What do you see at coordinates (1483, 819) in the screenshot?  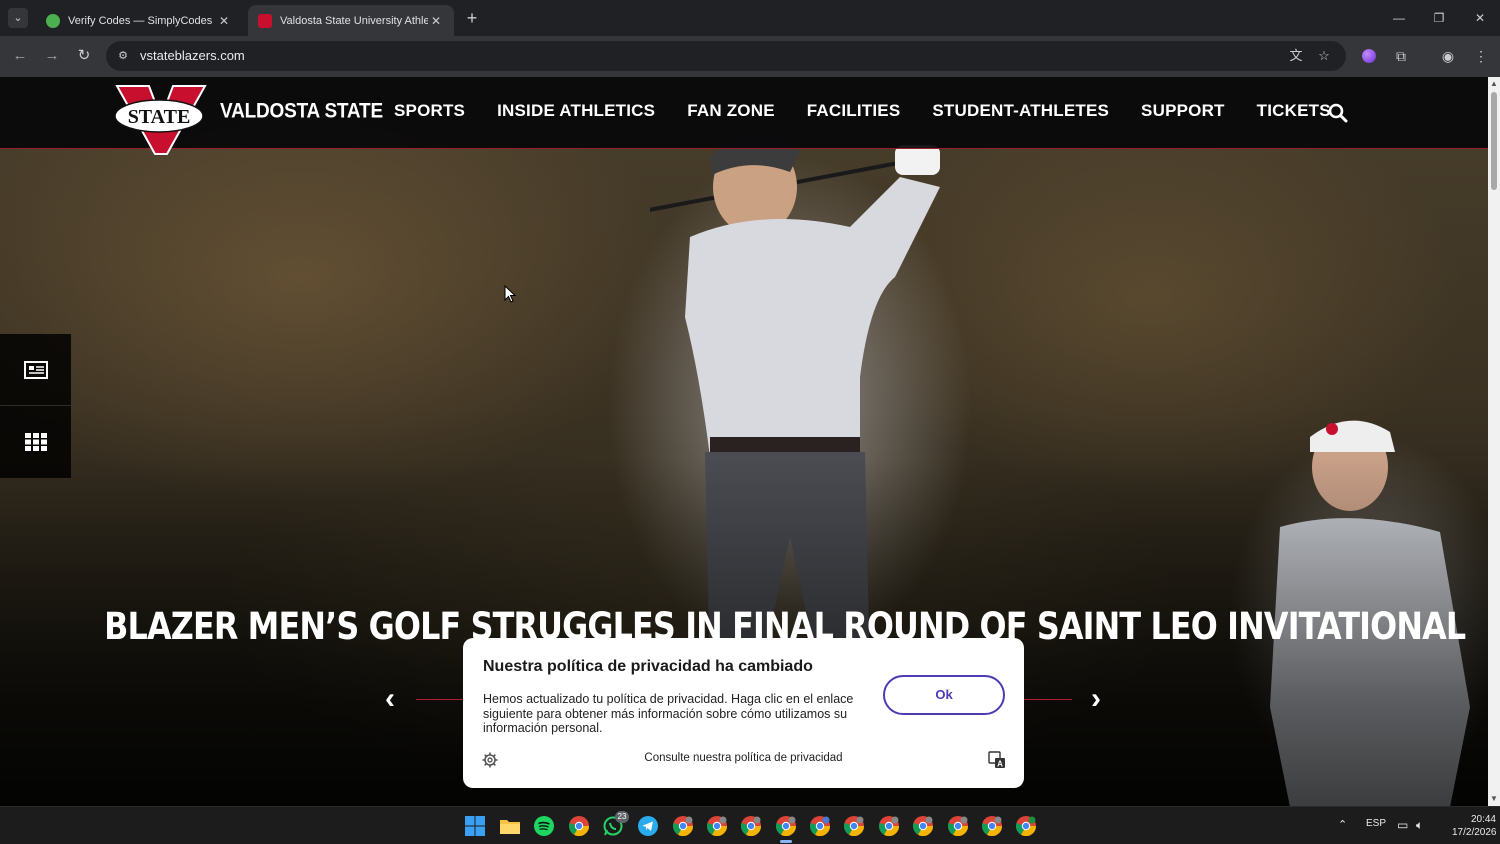 I see `clock-time: 20:44` at bounding box center [1483, 819].